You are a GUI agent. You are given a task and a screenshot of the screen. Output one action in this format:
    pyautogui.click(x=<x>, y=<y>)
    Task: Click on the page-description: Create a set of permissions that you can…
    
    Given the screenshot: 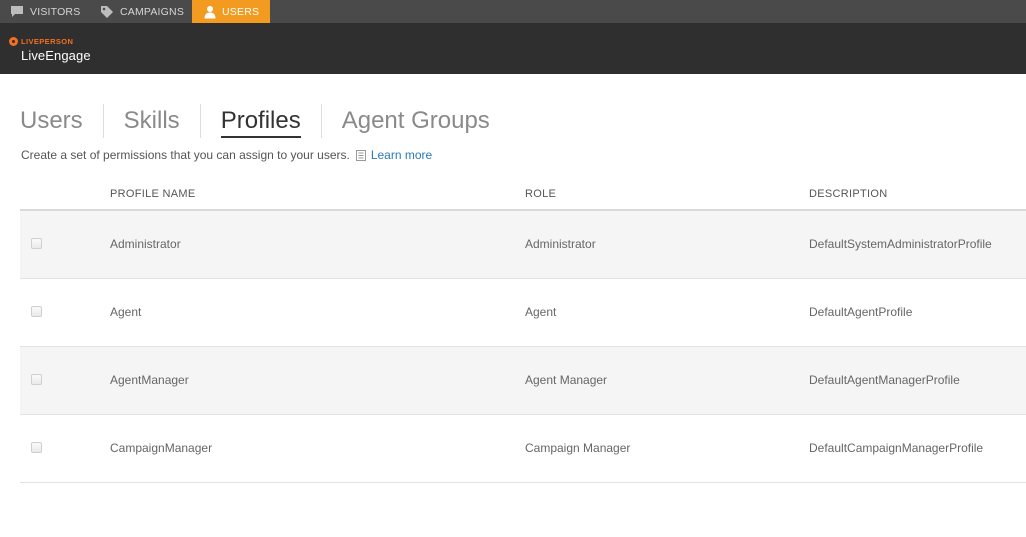 What is the action you would take?
    pyautogui.click(x=226, y=155)
    